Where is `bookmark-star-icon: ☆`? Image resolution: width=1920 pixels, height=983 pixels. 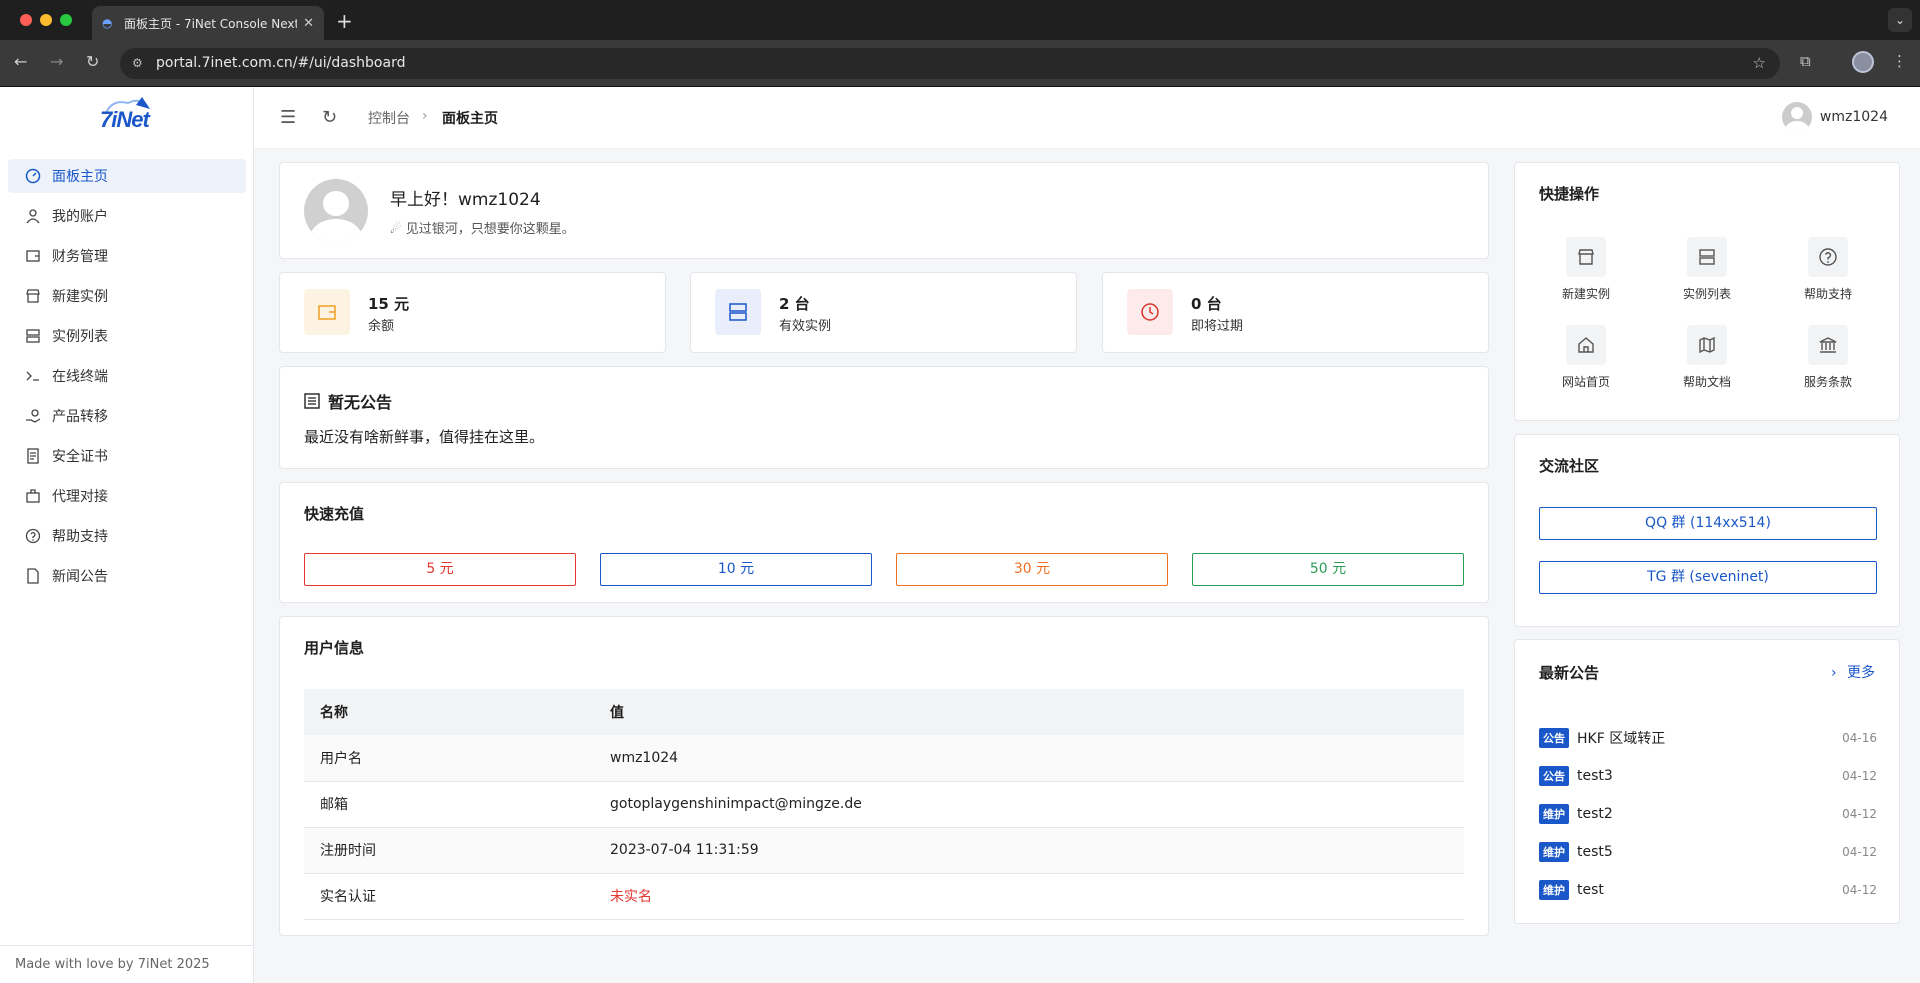
bookmark-star-icon: ☆ is located at coordinates (1759, 63).